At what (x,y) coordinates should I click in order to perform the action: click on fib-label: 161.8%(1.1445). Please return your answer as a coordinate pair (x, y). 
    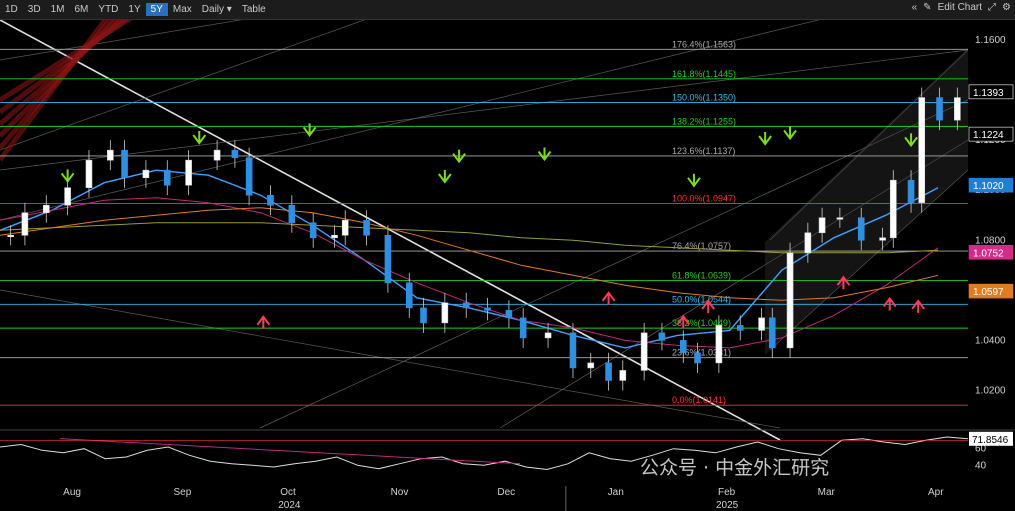
    Looking at the image, I should click on (704, 74).